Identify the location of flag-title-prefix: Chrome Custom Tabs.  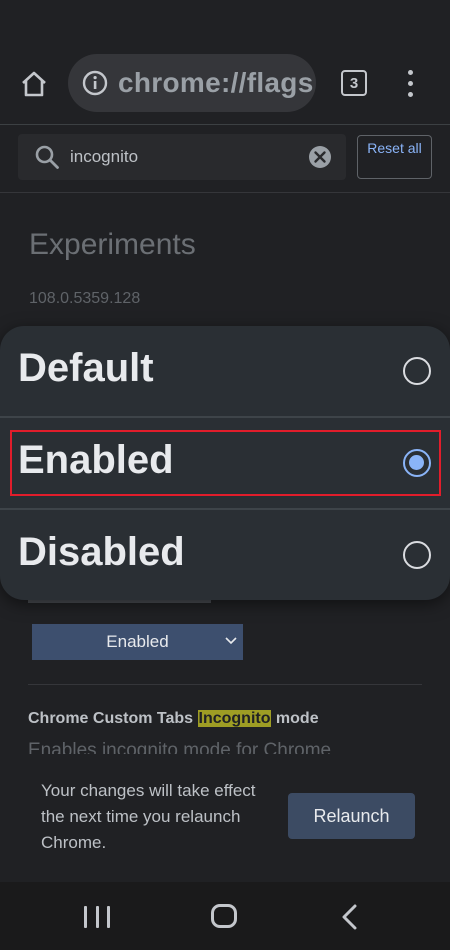
(113, 718).